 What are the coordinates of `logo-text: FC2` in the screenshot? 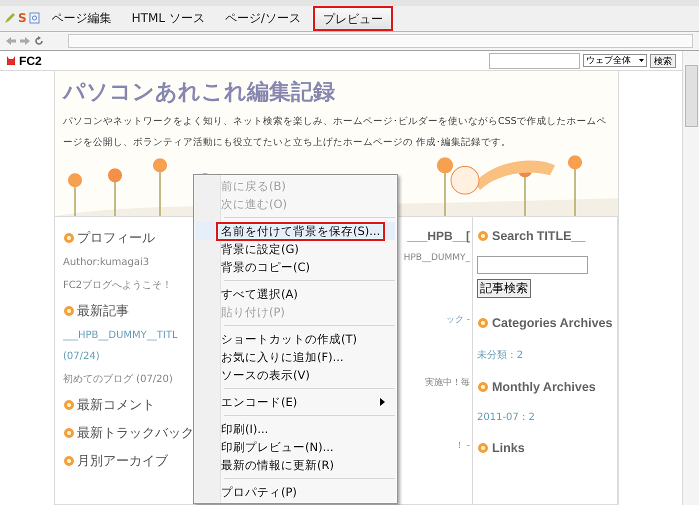 It's located at (30, 61).